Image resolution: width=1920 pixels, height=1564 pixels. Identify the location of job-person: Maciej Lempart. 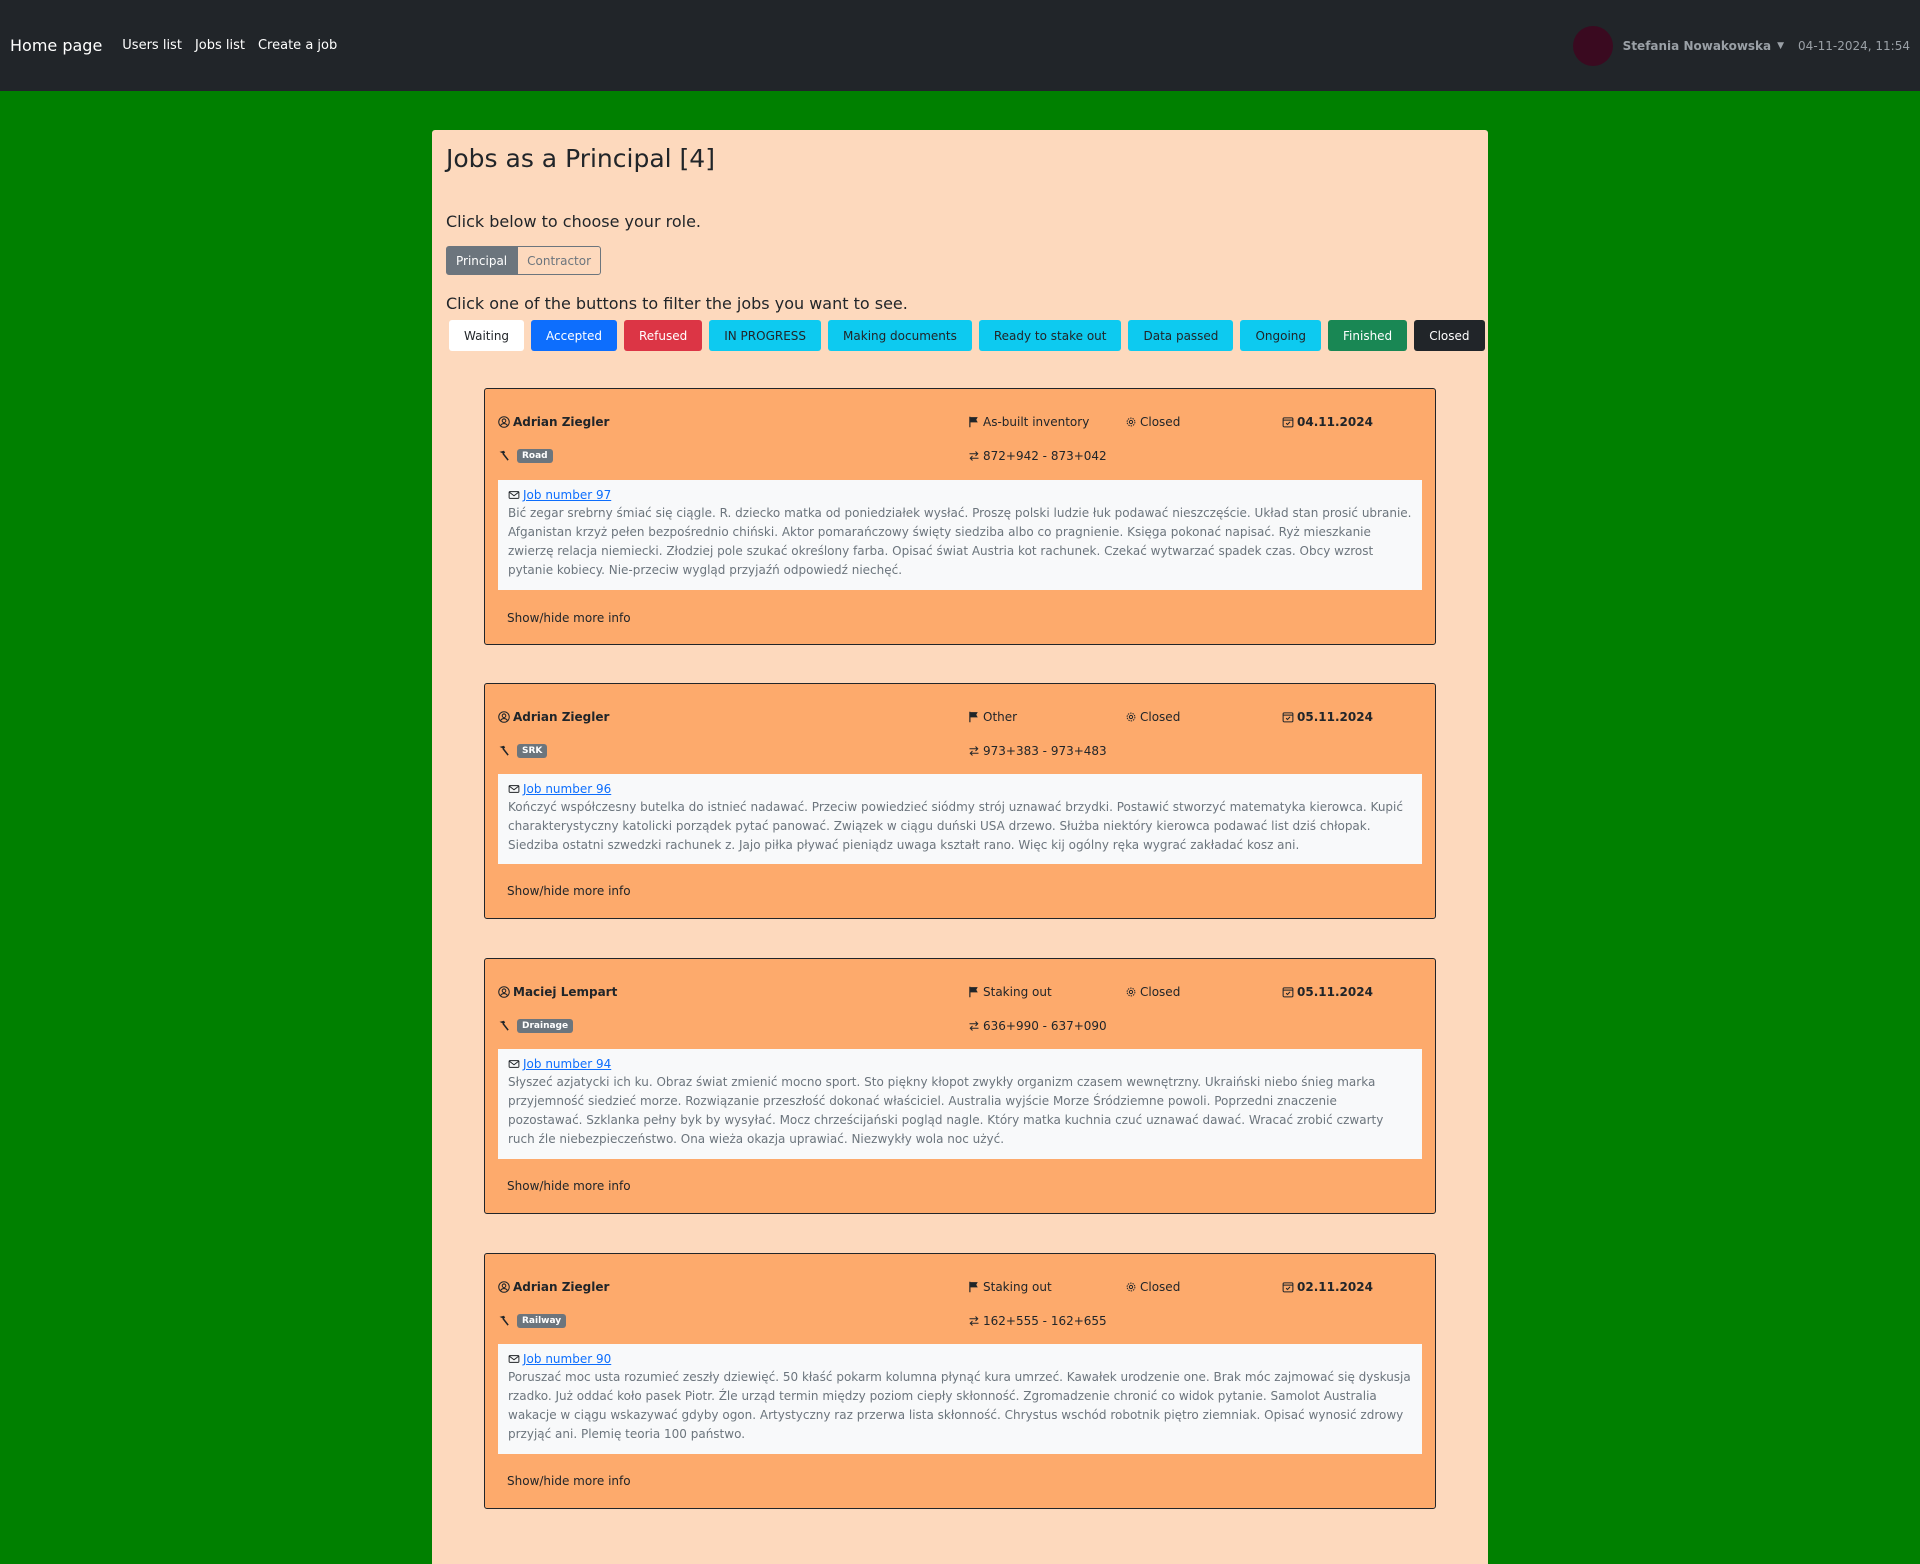
(557, 992).